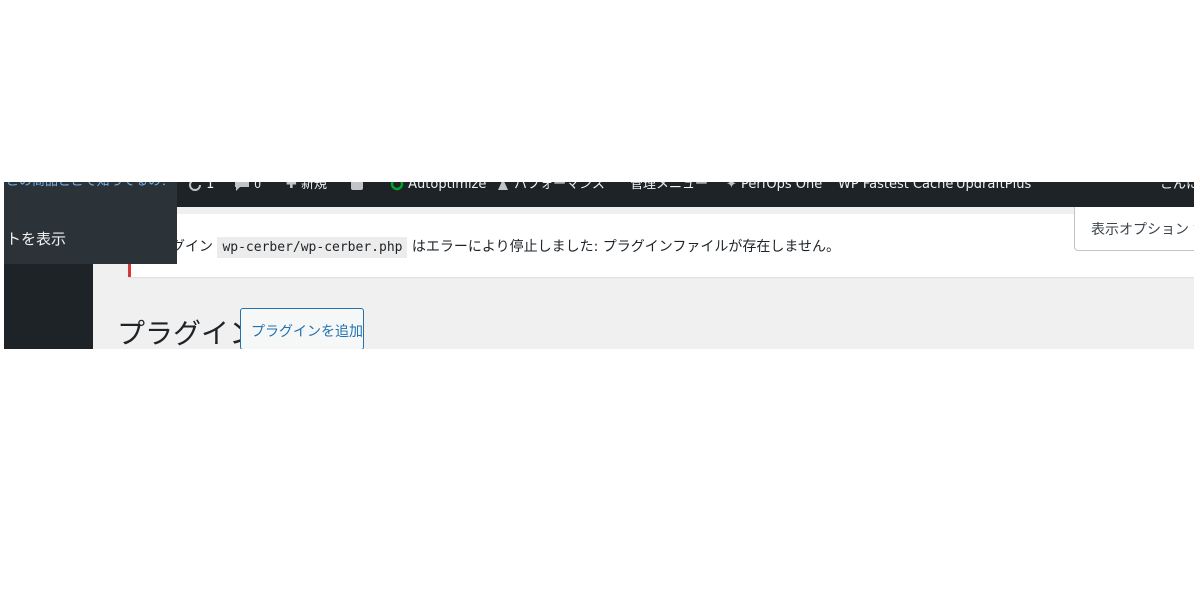 The image size is (1200, 600). What do you see at coordinates (201, 194) in the screenshot?
I see `updates-item: 1` at bounding box center [201, 194].